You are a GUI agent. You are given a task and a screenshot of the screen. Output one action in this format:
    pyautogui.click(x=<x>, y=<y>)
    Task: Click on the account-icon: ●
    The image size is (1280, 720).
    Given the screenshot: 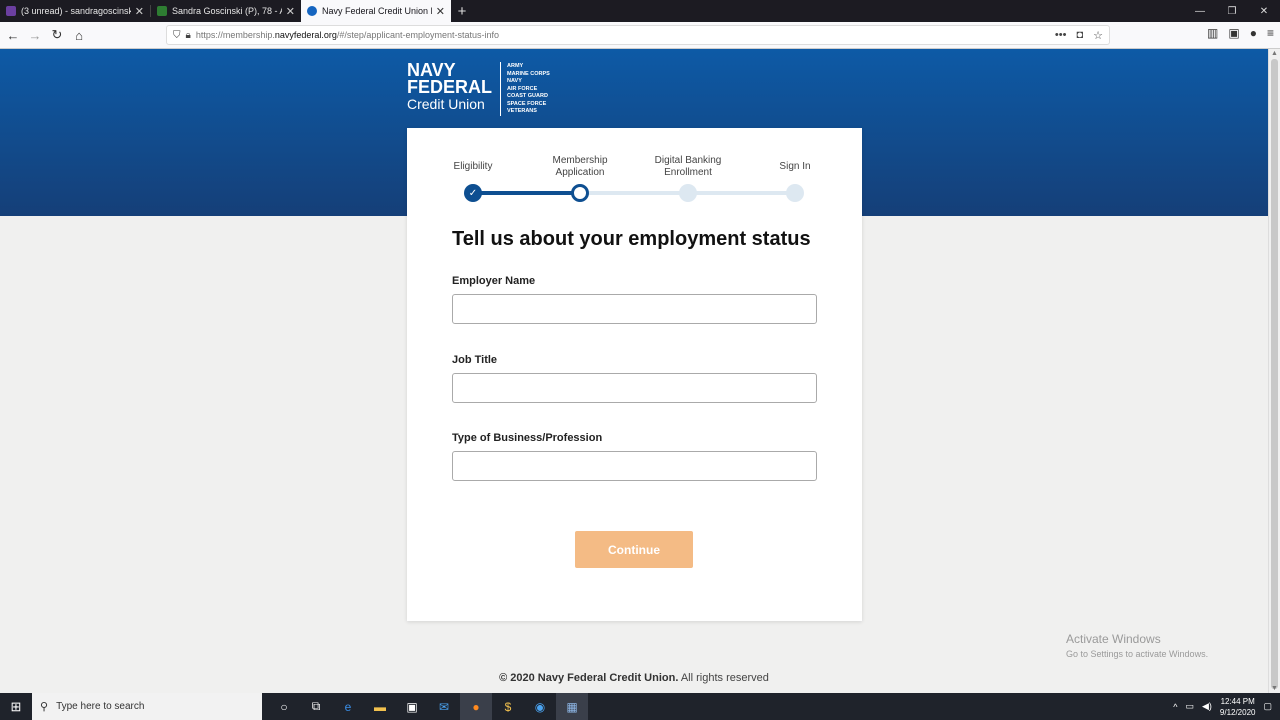 What is the action you would take?
    pyautogui.click(x=1253, y=33)
    